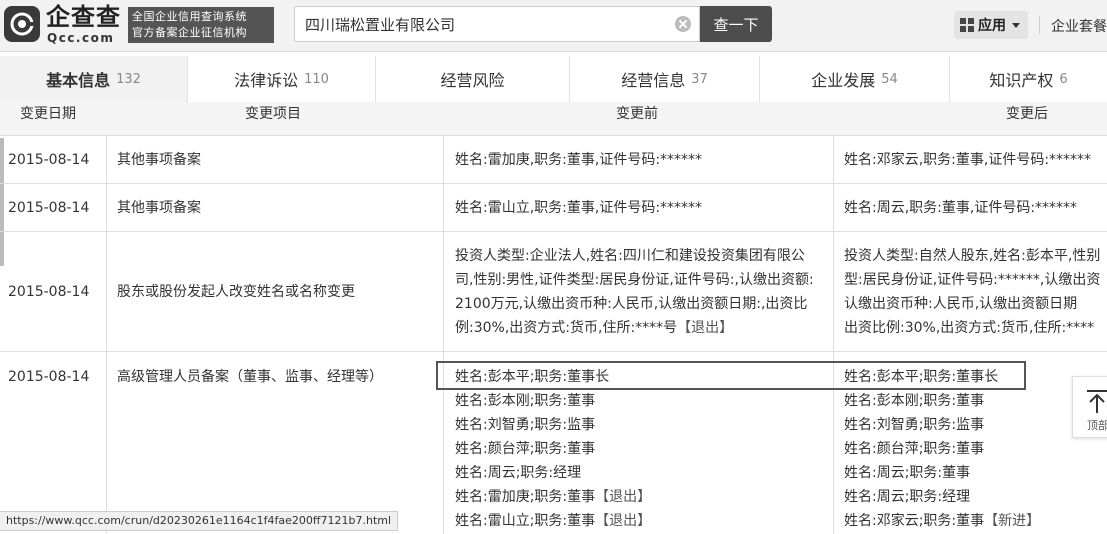 The image size is (1107, 534). What do you see at coordinates (843, 80) in the screenshot?
I see `tab-label: 企业发展` at bounding box center [843, 80].